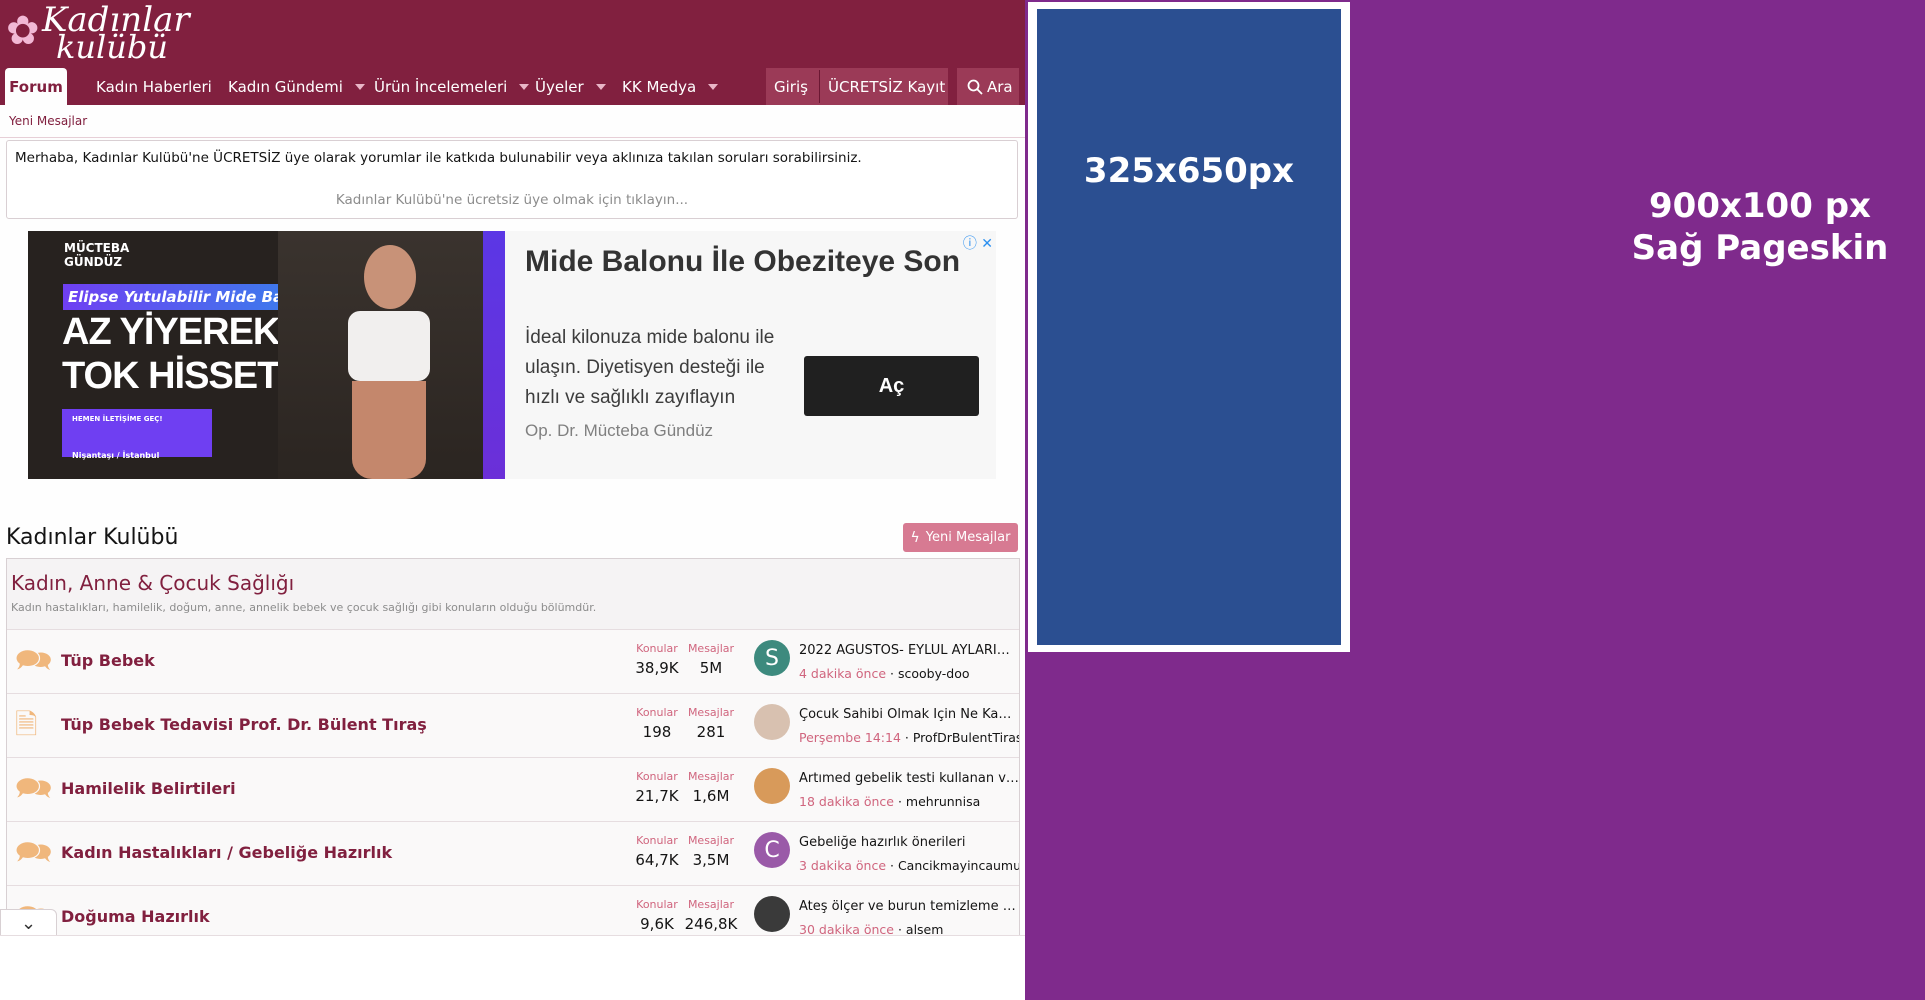 Image resolution: width=1925 pixels, height=1000 pixels. What do you see at coordinates (891, 386) in the screenshot?
I see `ad-open-button: Aç` at bounding box center [891, 386].